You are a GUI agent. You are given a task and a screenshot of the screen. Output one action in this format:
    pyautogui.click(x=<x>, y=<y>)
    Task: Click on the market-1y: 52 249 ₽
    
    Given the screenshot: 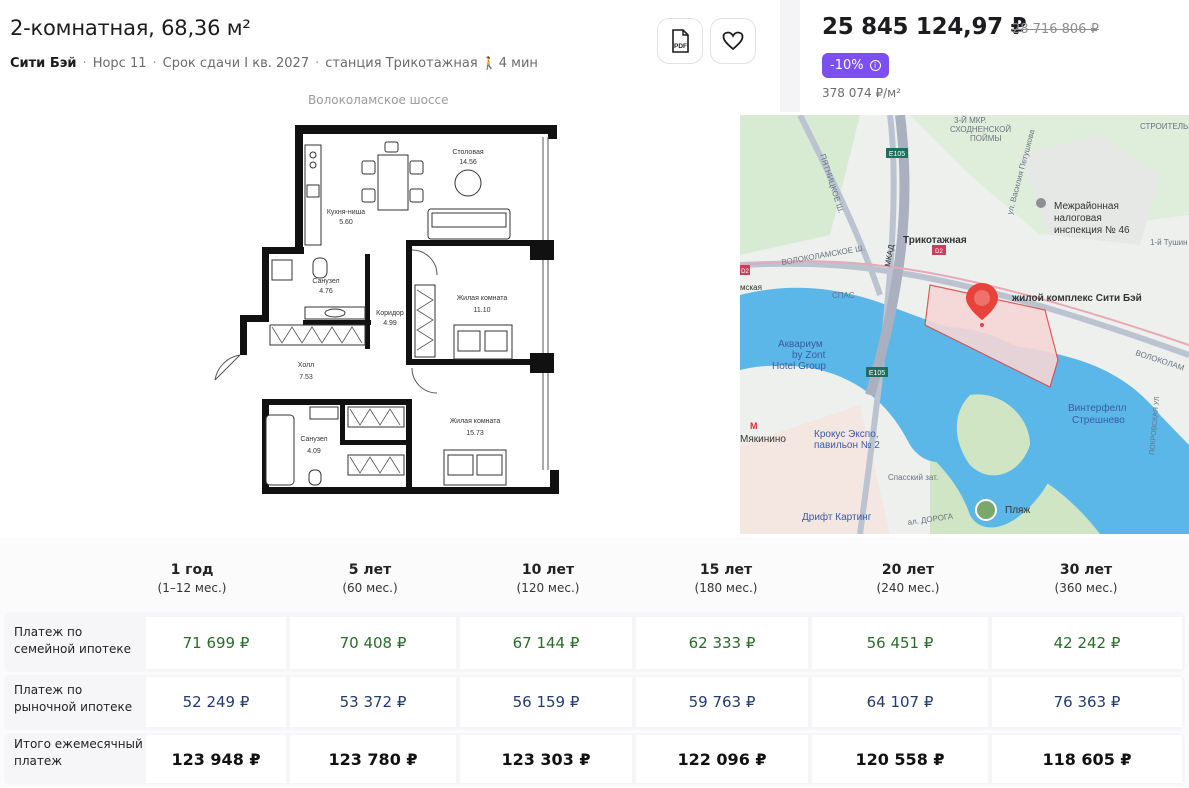 What is the action you would take?
    pyautogui.click(x=216, y=702)
    